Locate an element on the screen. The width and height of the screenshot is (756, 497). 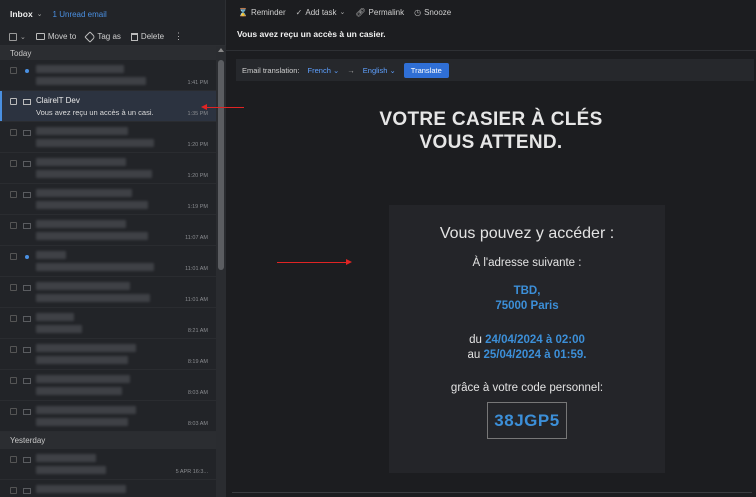
tag-as-button: Tag as is located at coordinates (102, 36).